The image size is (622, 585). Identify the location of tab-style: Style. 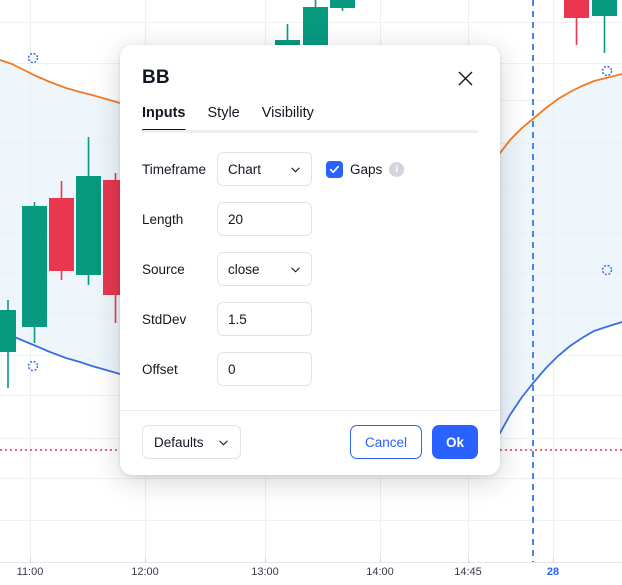
(224, 118).